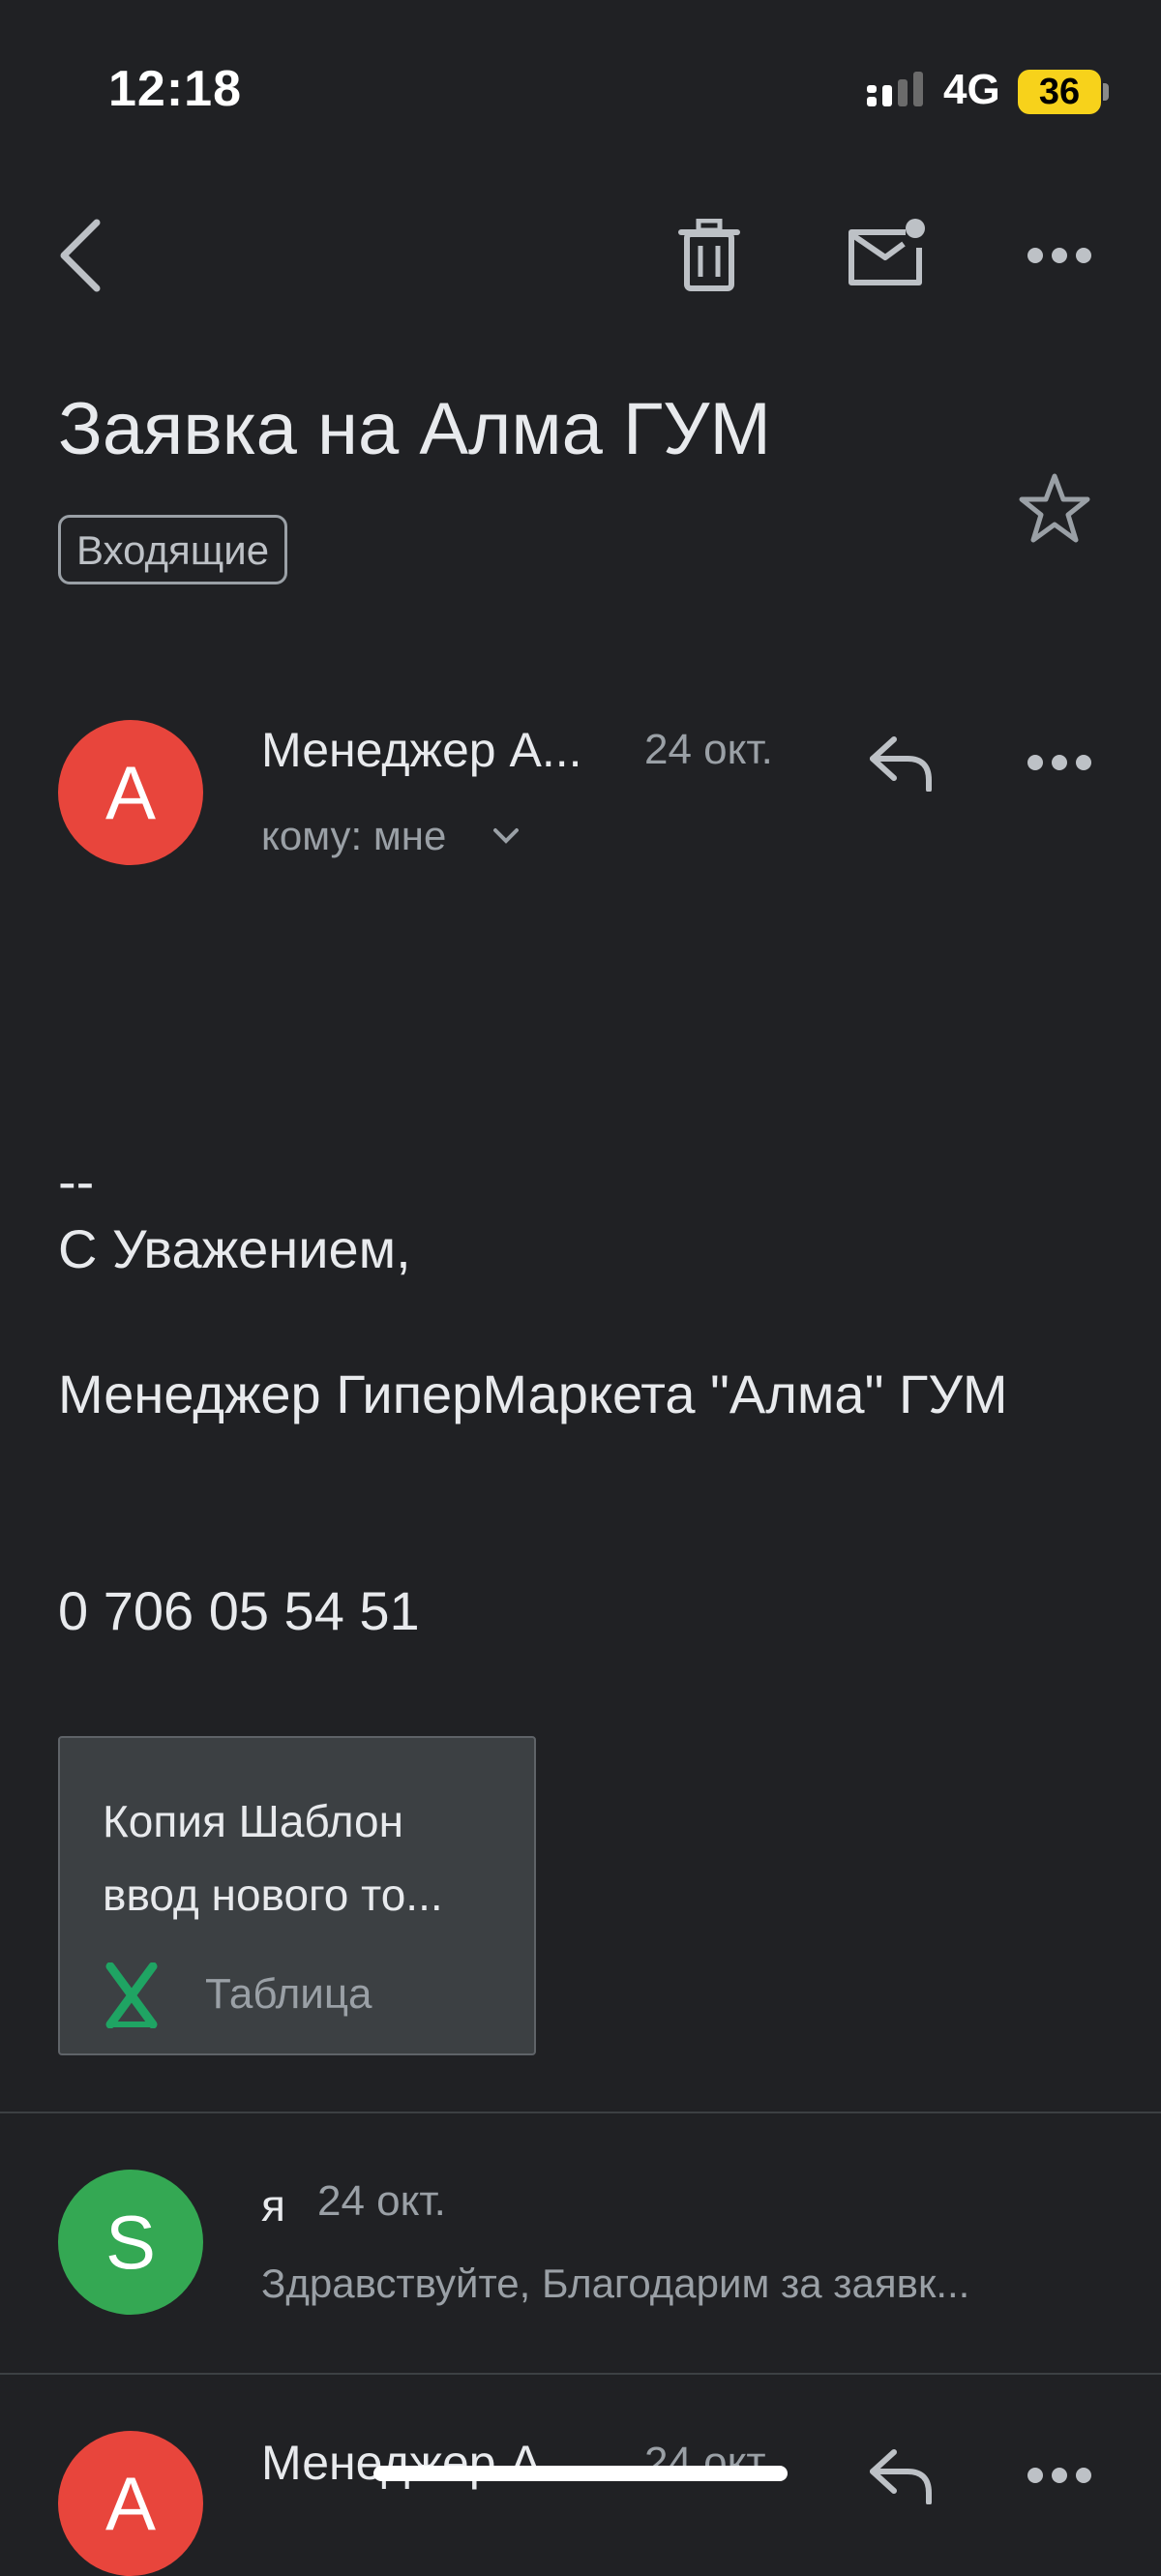 The height and width of the screenshot is (2576, 1161). I want to click on attachment-card: Копия Шаблон ввод нового то... Таблица, so click(297, 1895).